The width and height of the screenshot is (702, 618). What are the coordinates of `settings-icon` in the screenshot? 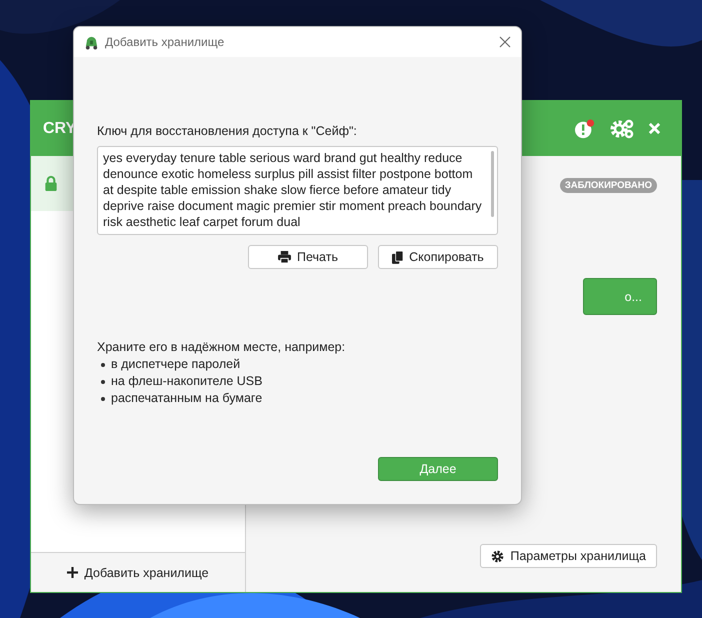 It's located at (622, 128).